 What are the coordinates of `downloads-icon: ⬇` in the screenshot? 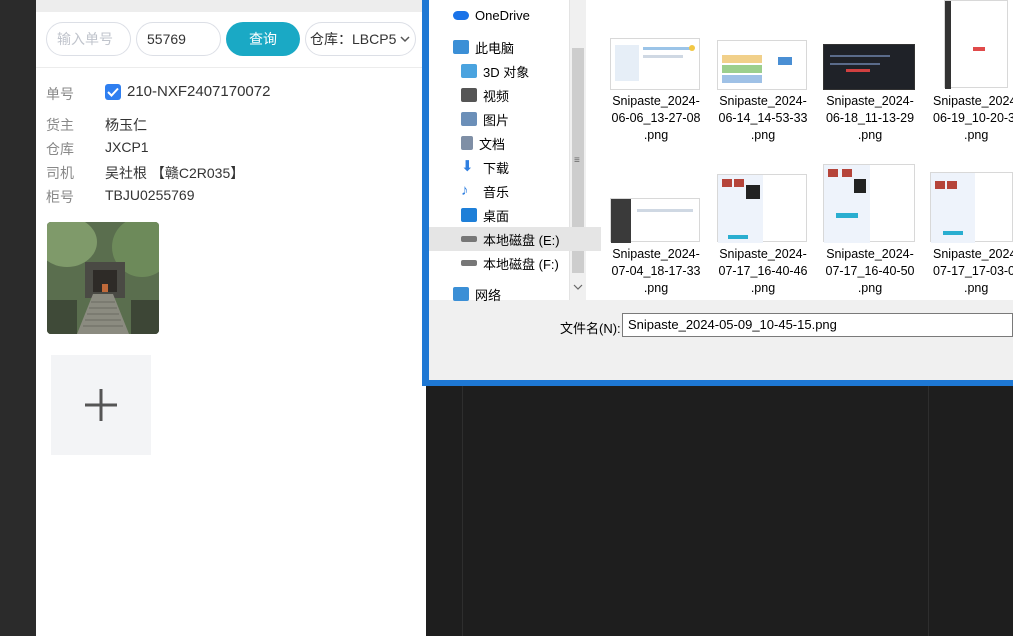 It's located at (467, 166).